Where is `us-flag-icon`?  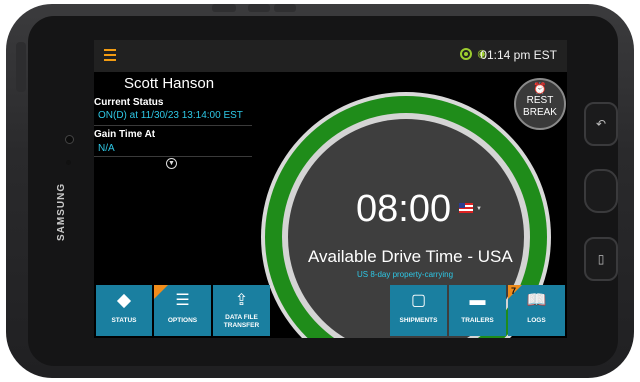
us-flag-icon is located at coordinates (466, 208).